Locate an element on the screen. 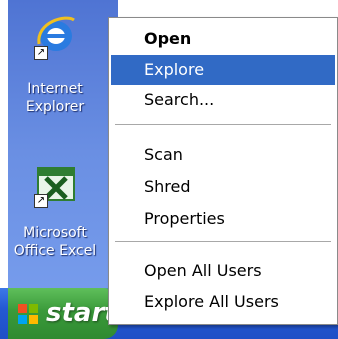 This screenshot has width=338, height=339. windows-flag-icon is located at coordinates (28, 314).